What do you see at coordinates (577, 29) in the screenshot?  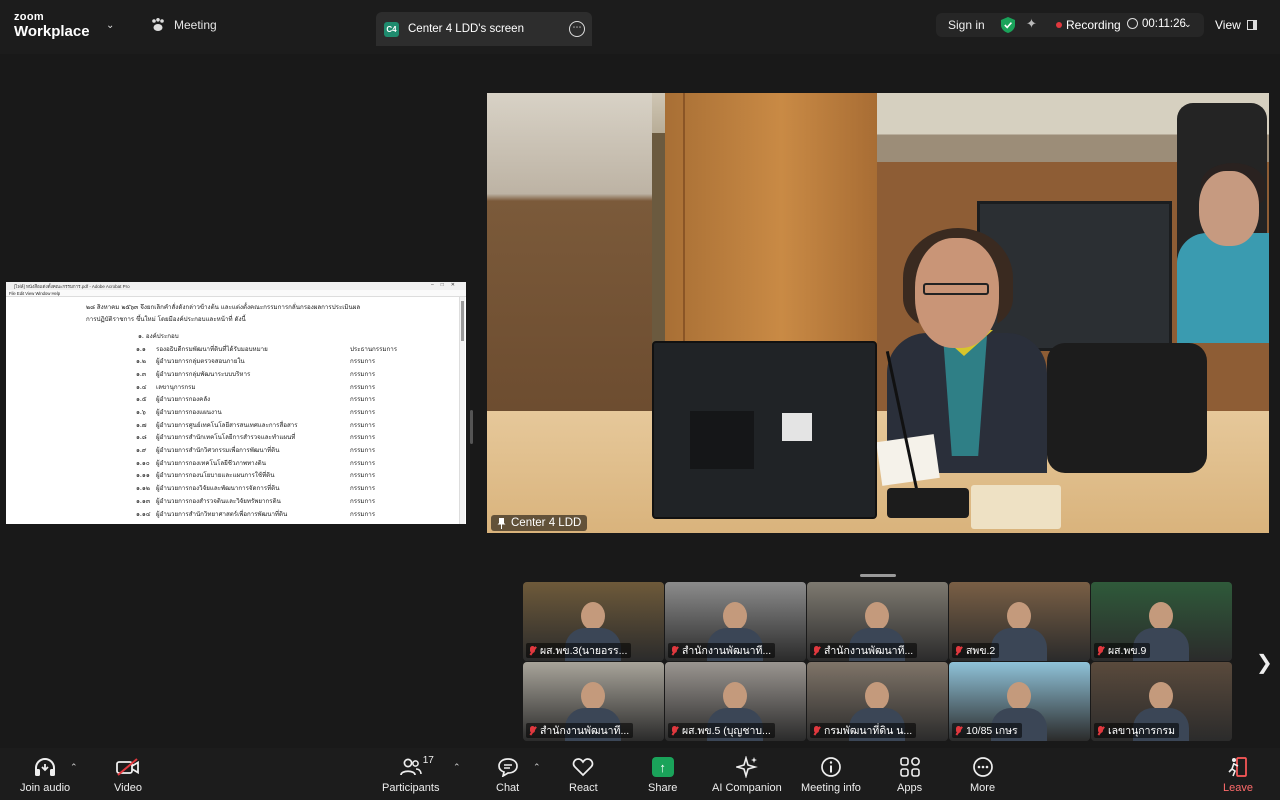 I see `more-options-icon: ⋯` at bounding box center [577, 29].